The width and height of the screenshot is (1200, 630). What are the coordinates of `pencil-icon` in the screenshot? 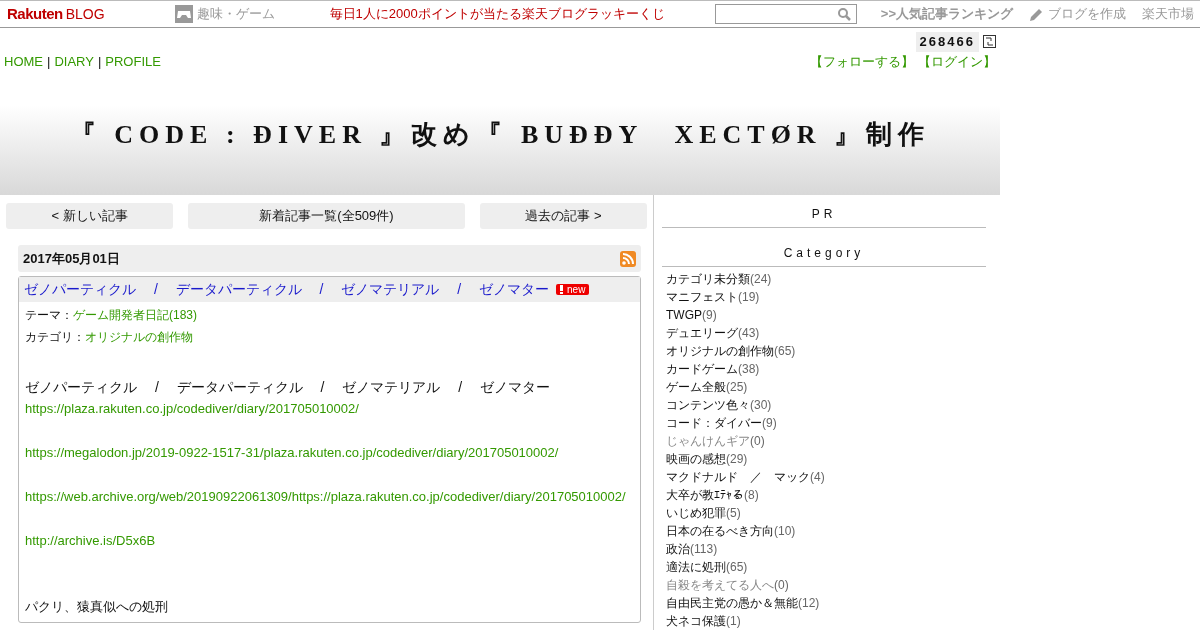 It's located at (1036, 14).